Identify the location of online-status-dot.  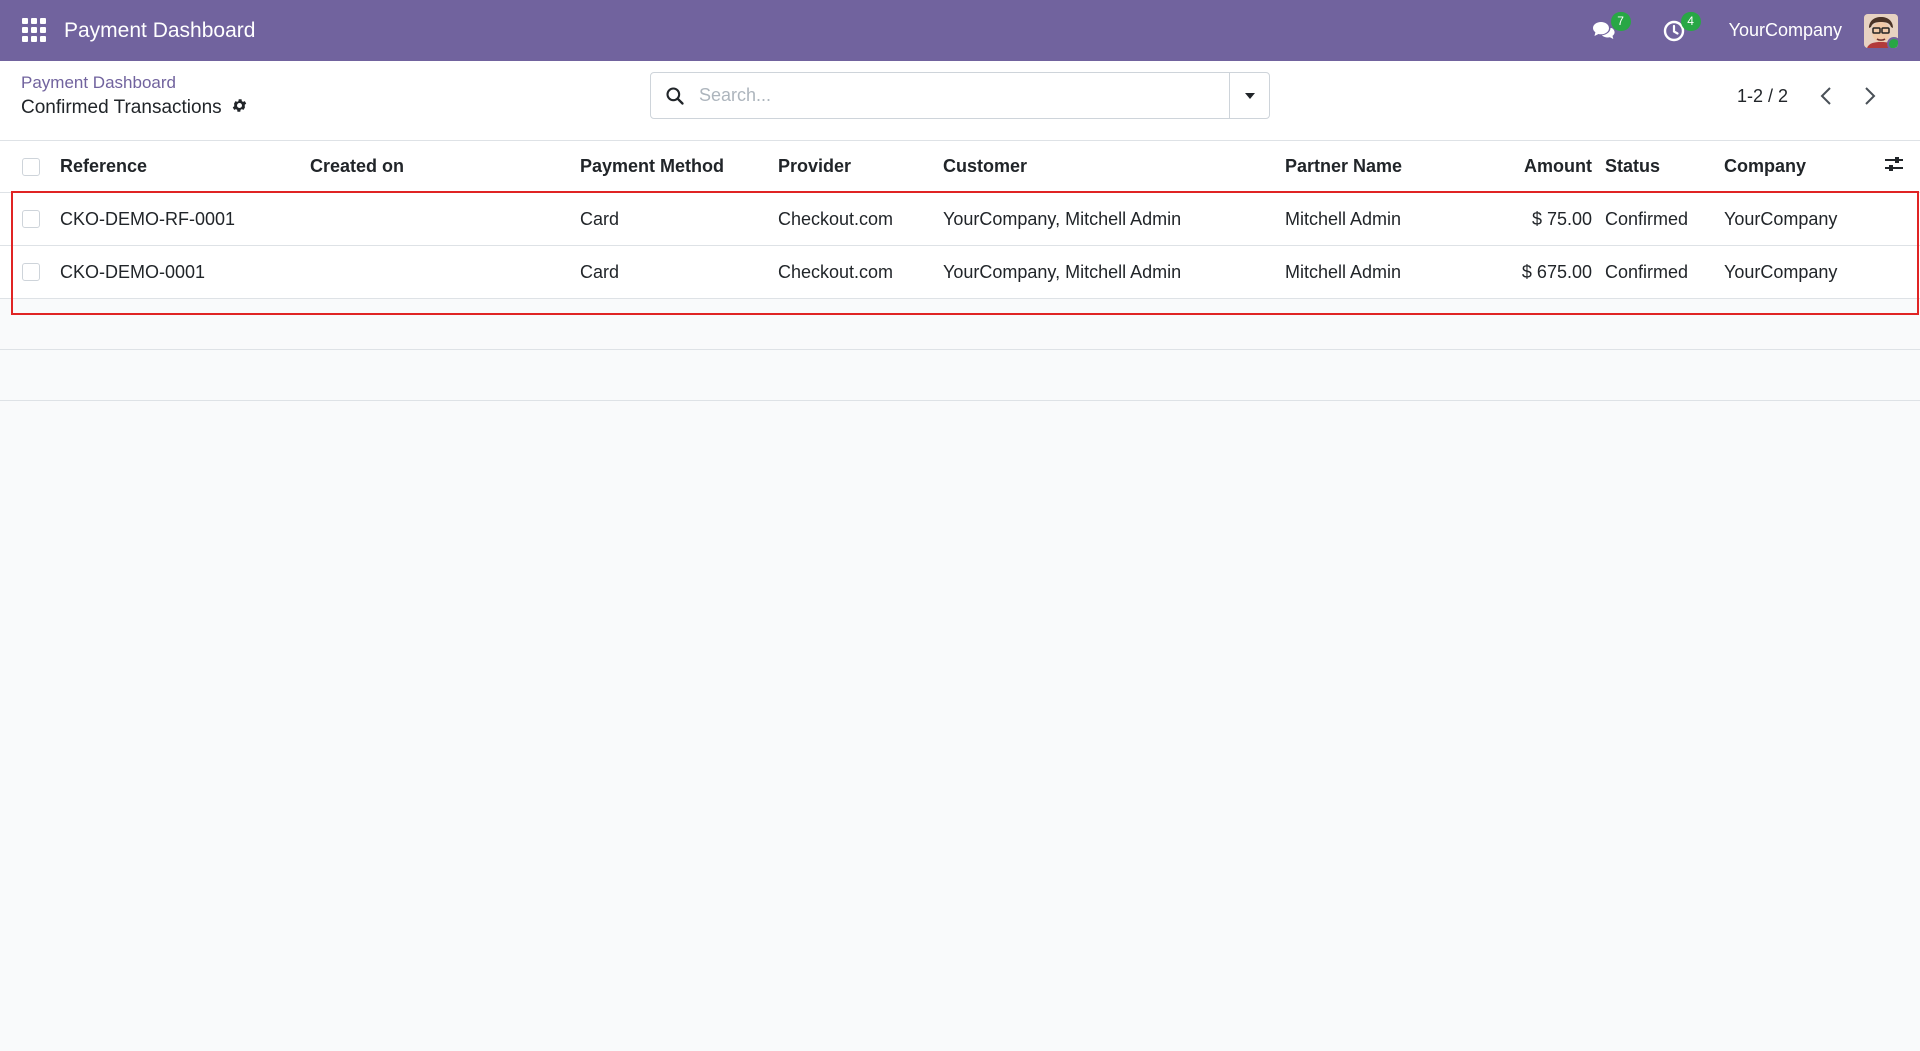
(1892, 42).